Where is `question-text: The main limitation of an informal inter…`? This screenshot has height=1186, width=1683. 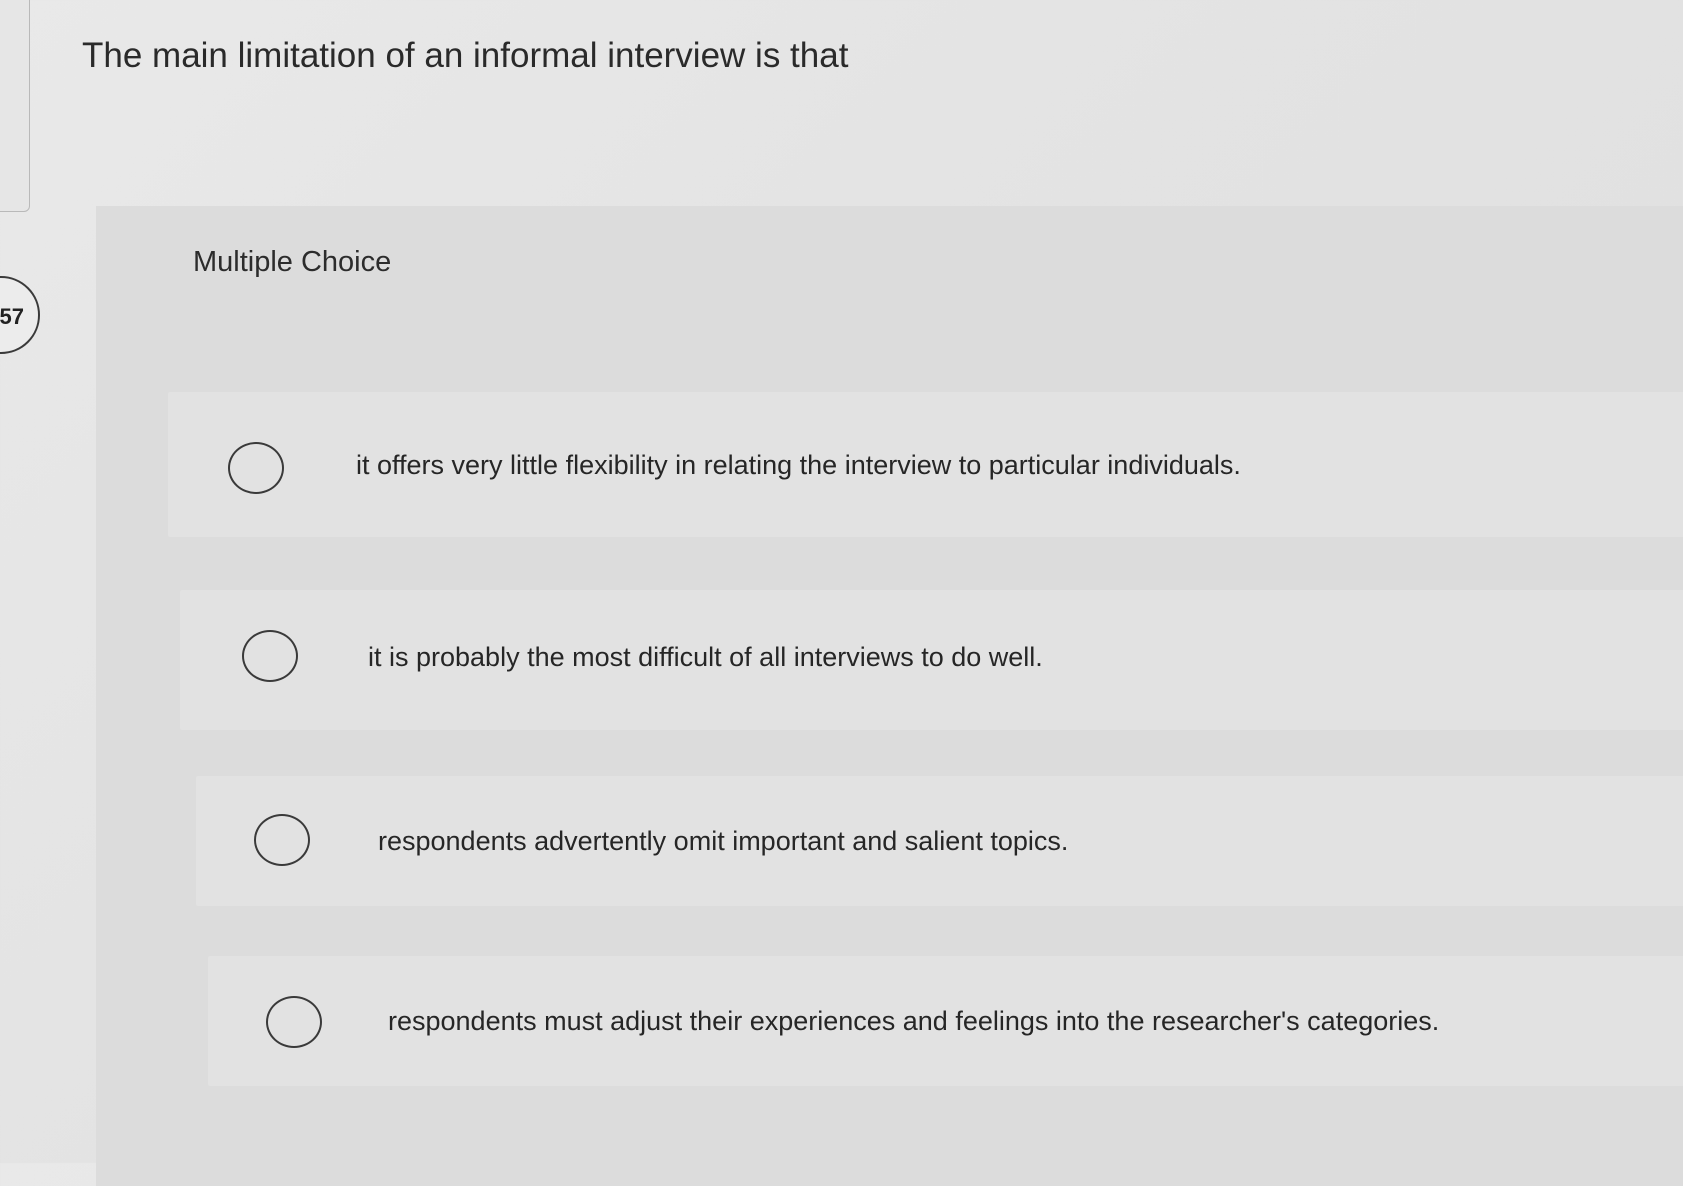 question-text: The main limitation of an informal inter… is located at coordinates (465, 55).